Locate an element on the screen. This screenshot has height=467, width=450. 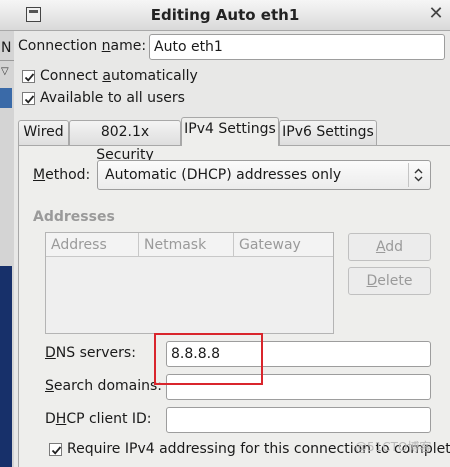
method-label: Method: is located at coordinates (62, 175).